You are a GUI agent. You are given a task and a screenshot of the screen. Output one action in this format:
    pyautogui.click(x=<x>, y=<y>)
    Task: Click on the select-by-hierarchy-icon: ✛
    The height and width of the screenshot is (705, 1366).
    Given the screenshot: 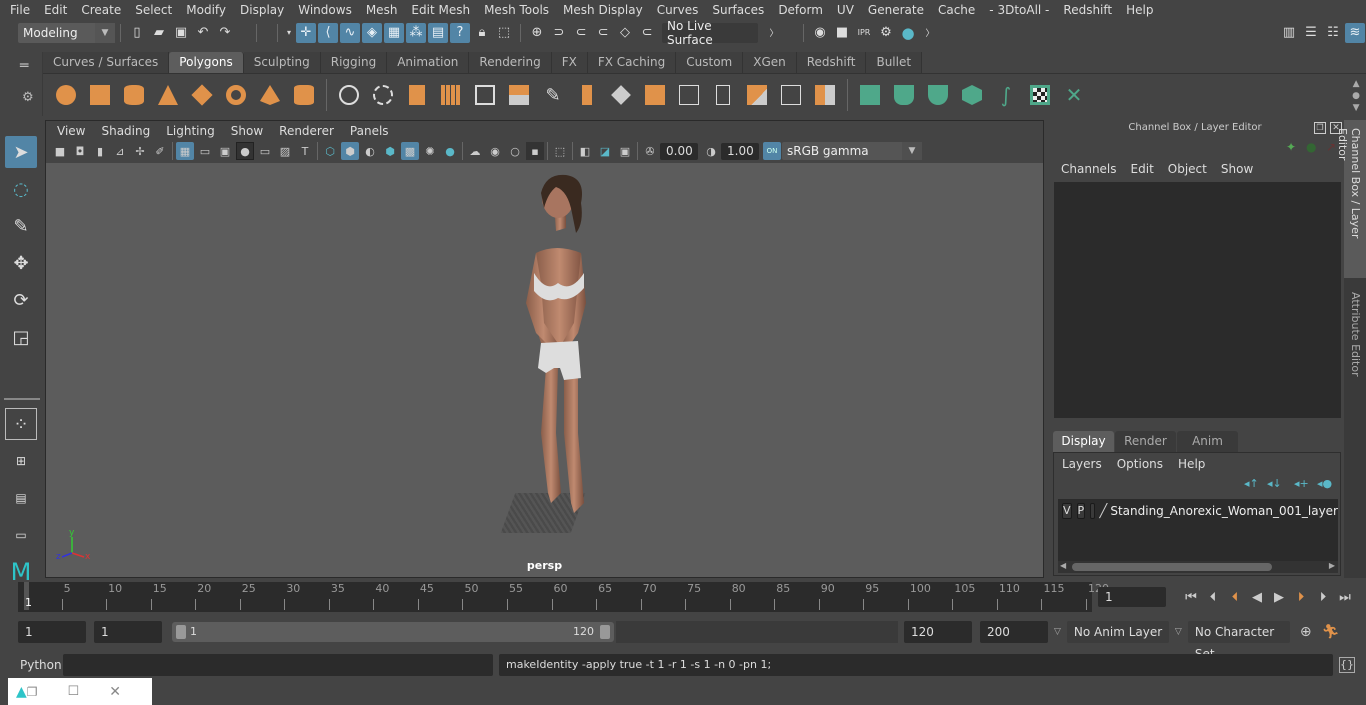 What is the action you would take?
    pyautogui.click(x=306, y=32)
    